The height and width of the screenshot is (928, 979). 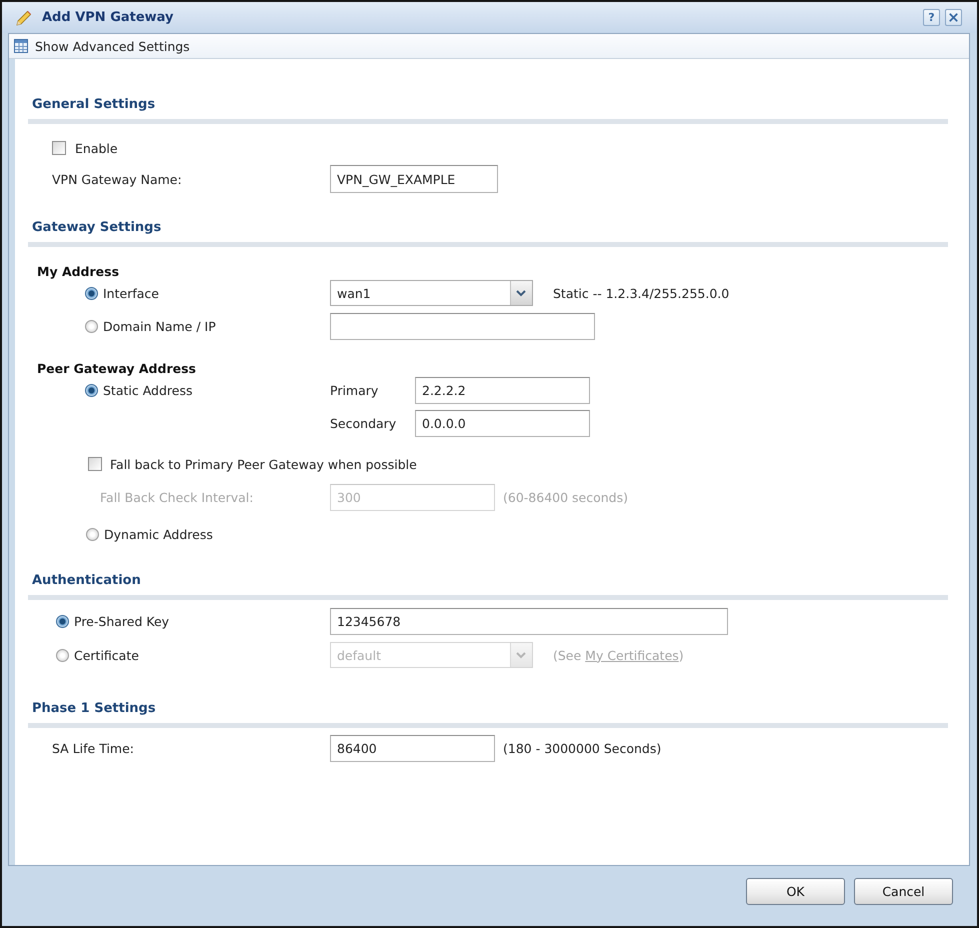 I want to click on show-advanced-settings-button: Show Advanced Settings, so click(x=102, y=46).